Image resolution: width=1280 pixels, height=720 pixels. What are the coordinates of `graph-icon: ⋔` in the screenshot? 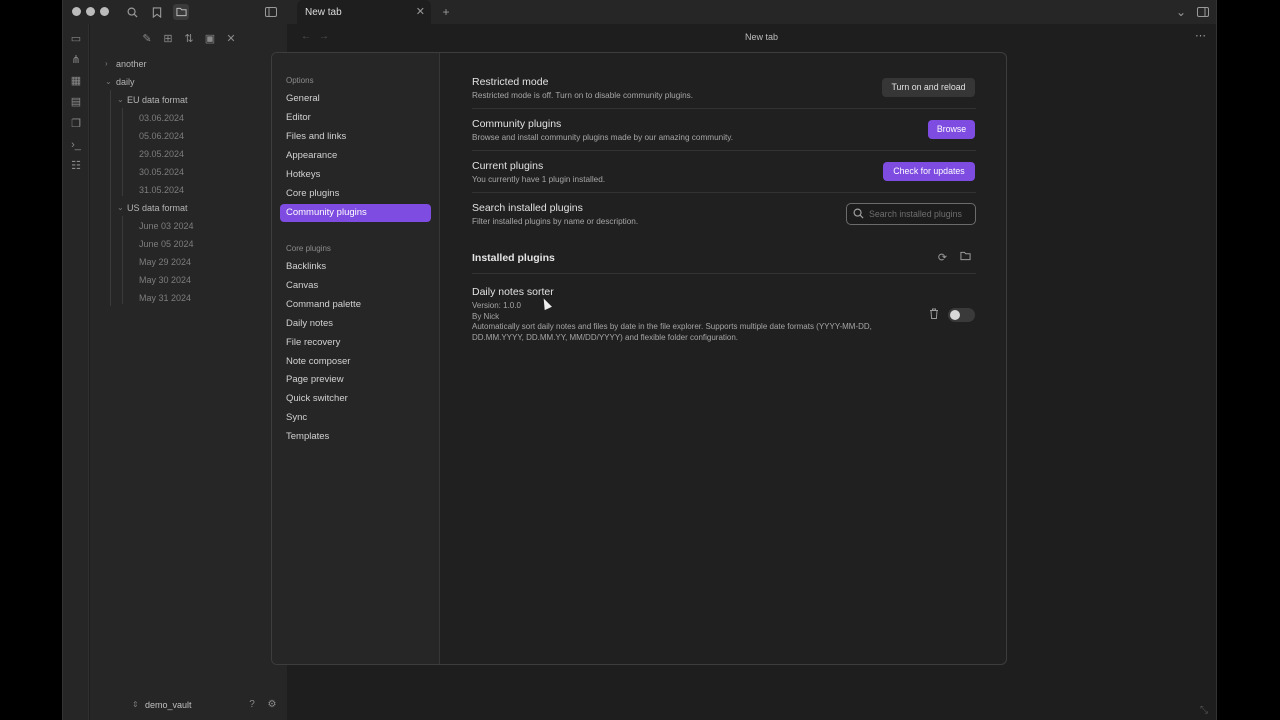 It's located at (76, 60).